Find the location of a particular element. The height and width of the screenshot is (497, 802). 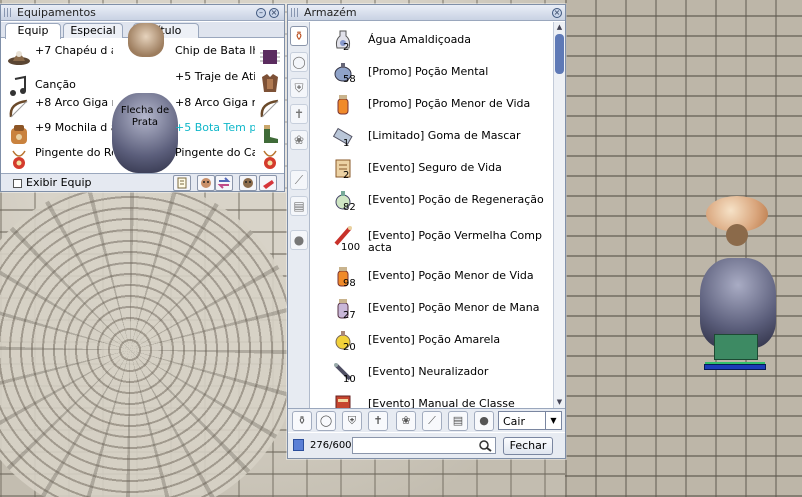

list-item: [Promo] Poção Menor de Vida is located at coordinates (432, 104).